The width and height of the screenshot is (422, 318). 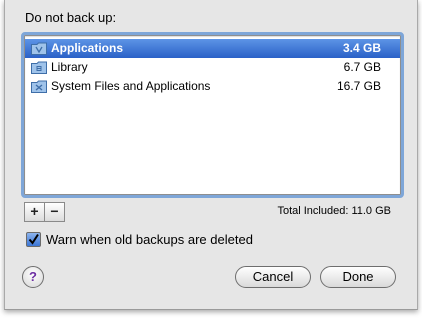 I want to click on item-name: Library, so click(x=69, y=67).